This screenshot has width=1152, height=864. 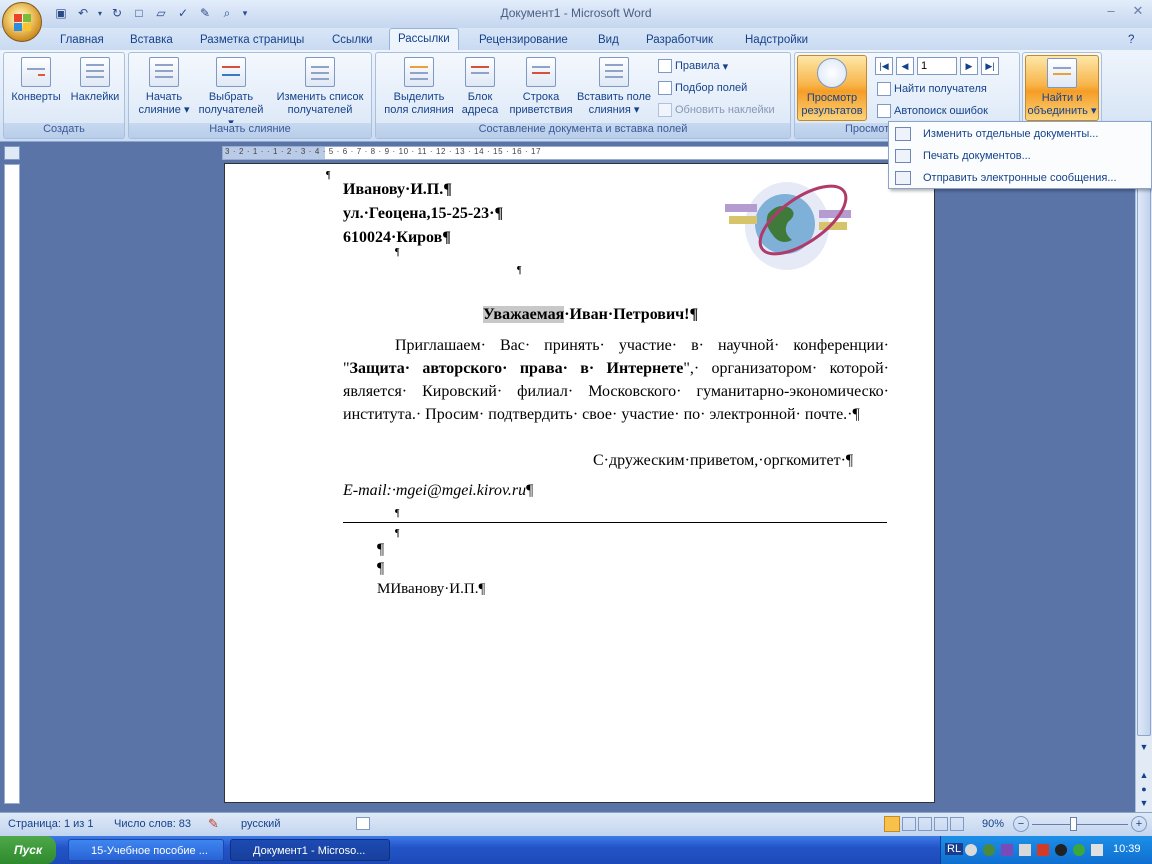 I want to click on address-line-name: Иванову·И.П.¶, so click(x=397, y=189).